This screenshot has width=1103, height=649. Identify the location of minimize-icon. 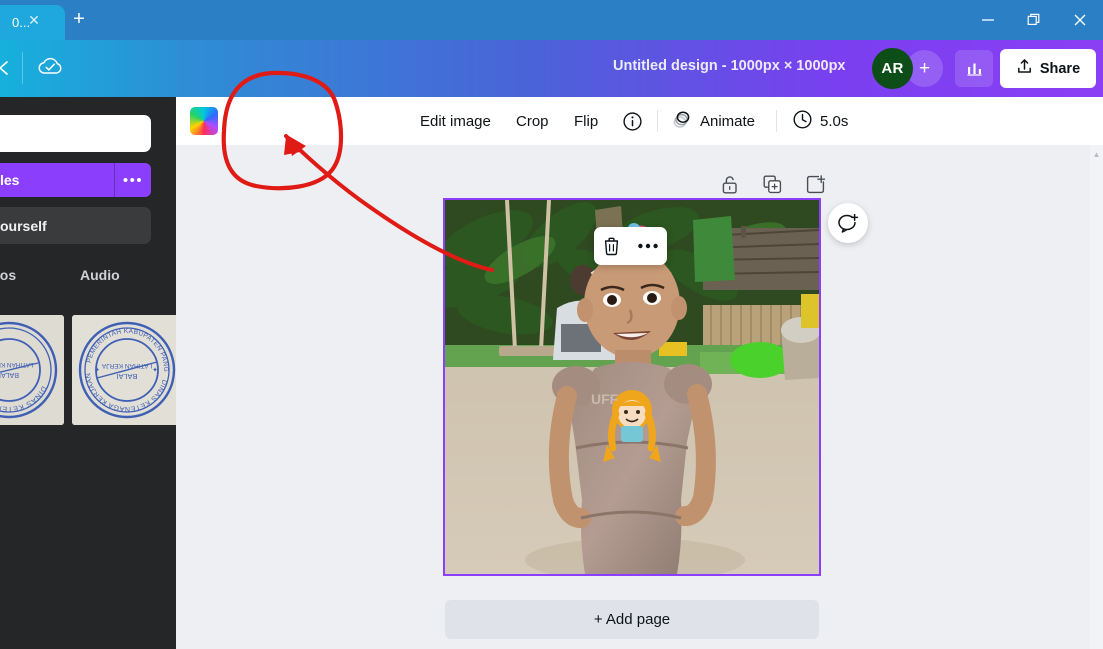
(988, 20).